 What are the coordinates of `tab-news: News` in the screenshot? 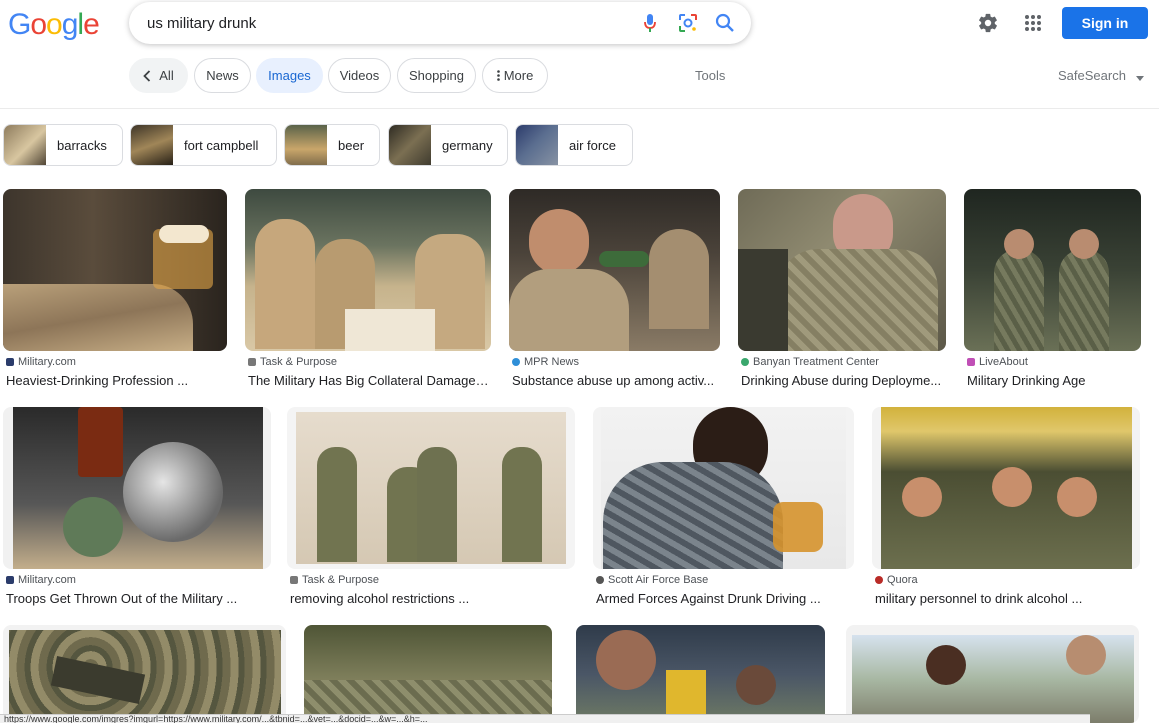 It's located at (222, 75).